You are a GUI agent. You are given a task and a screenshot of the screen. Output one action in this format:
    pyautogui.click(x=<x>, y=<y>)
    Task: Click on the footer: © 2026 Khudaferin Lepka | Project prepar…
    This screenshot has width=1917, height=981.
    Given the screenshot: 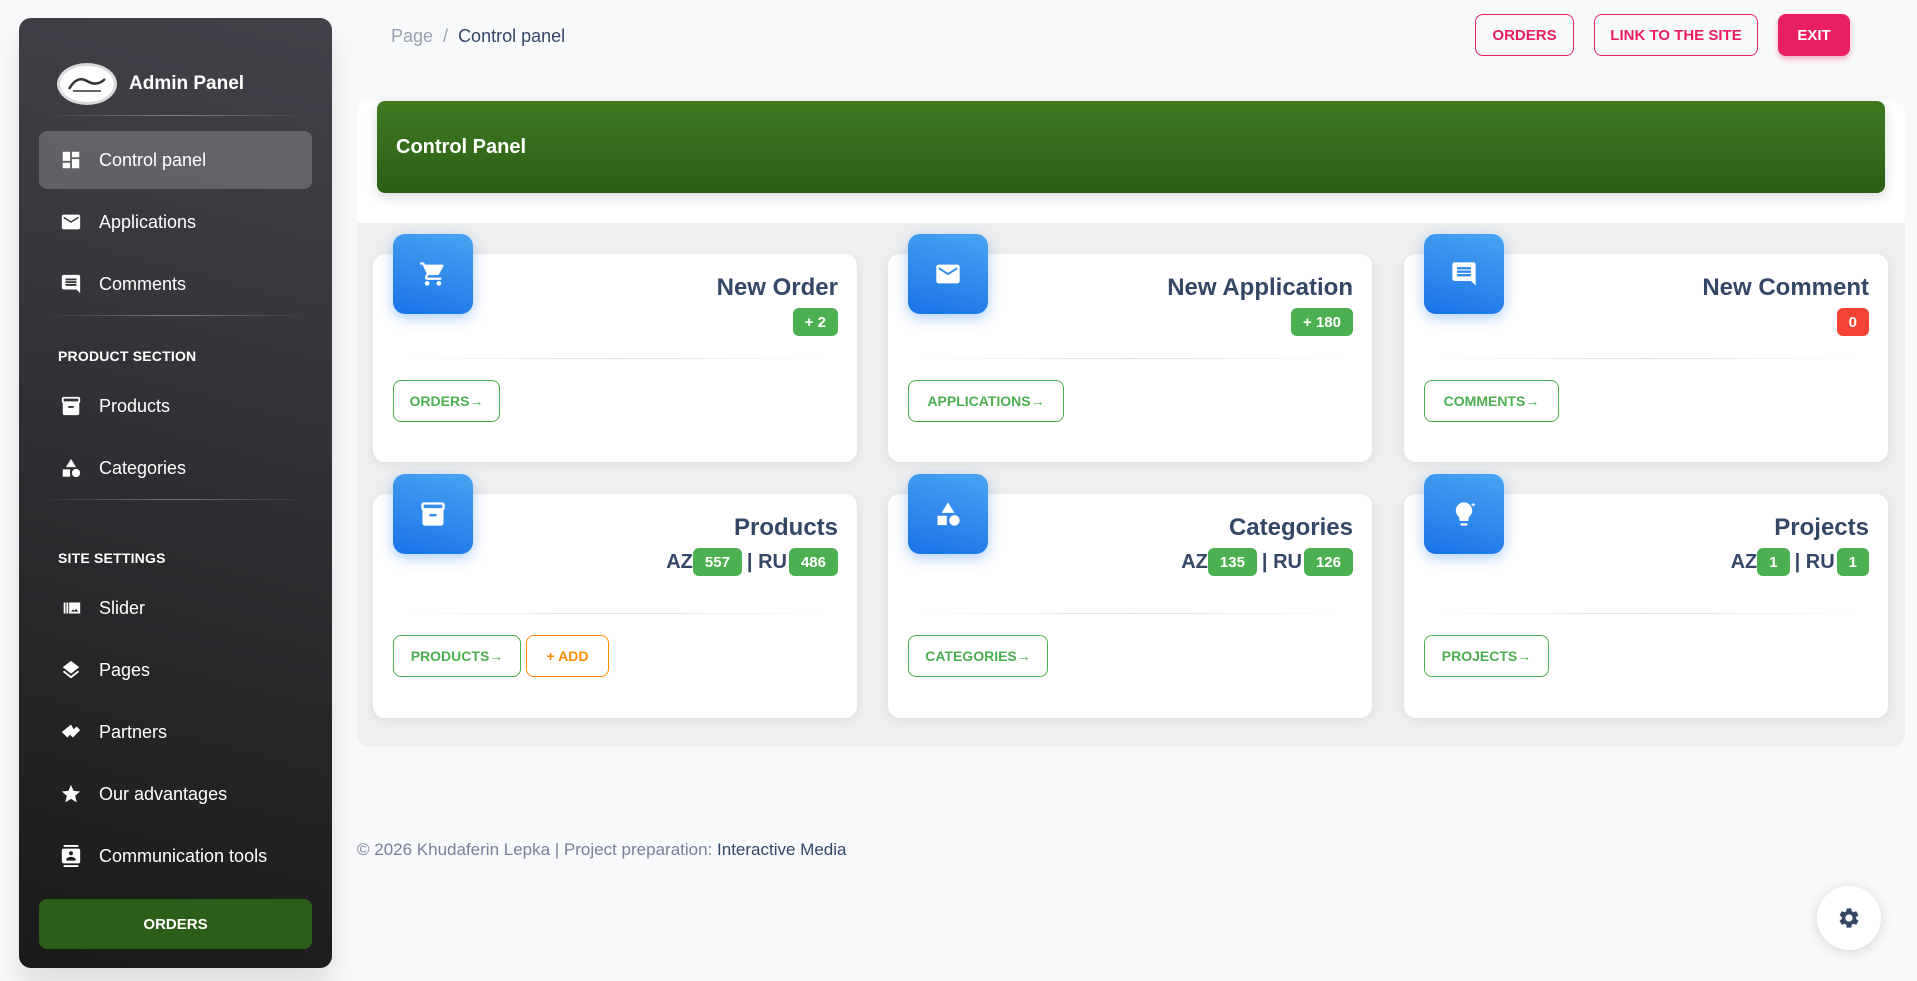 What is the action you would take?
    pyautogui.click(x=601, y=850)
    